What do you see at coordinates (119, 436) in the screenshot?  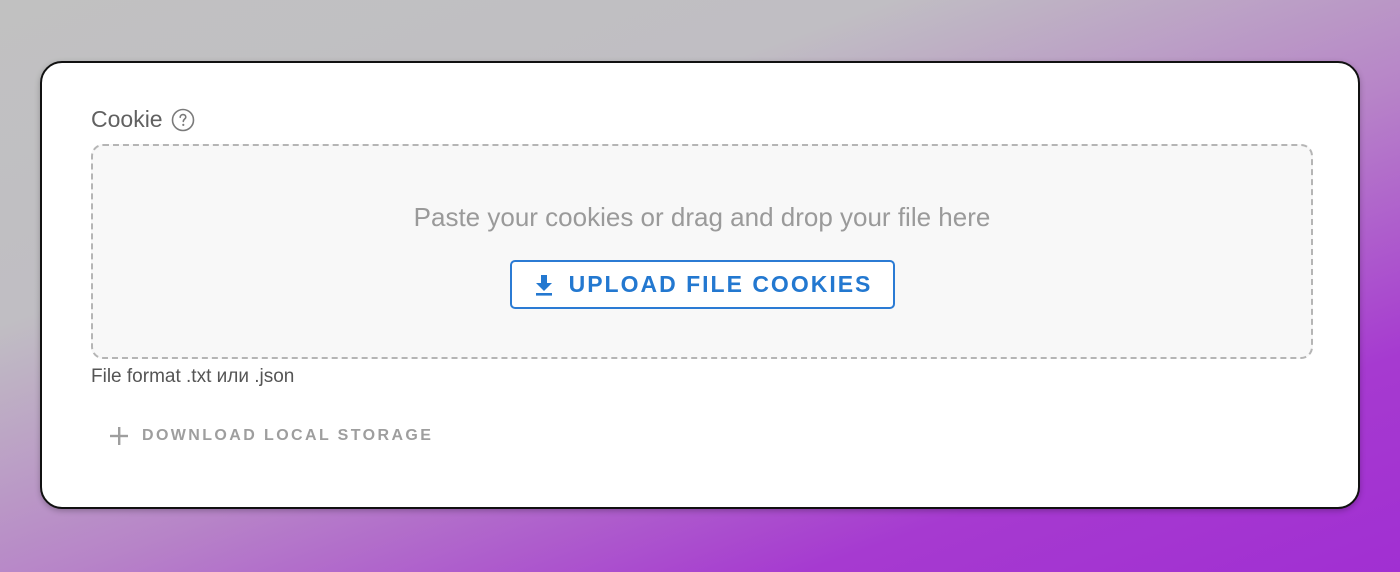 I see `plus-icon` at bounding box center [119, 436].